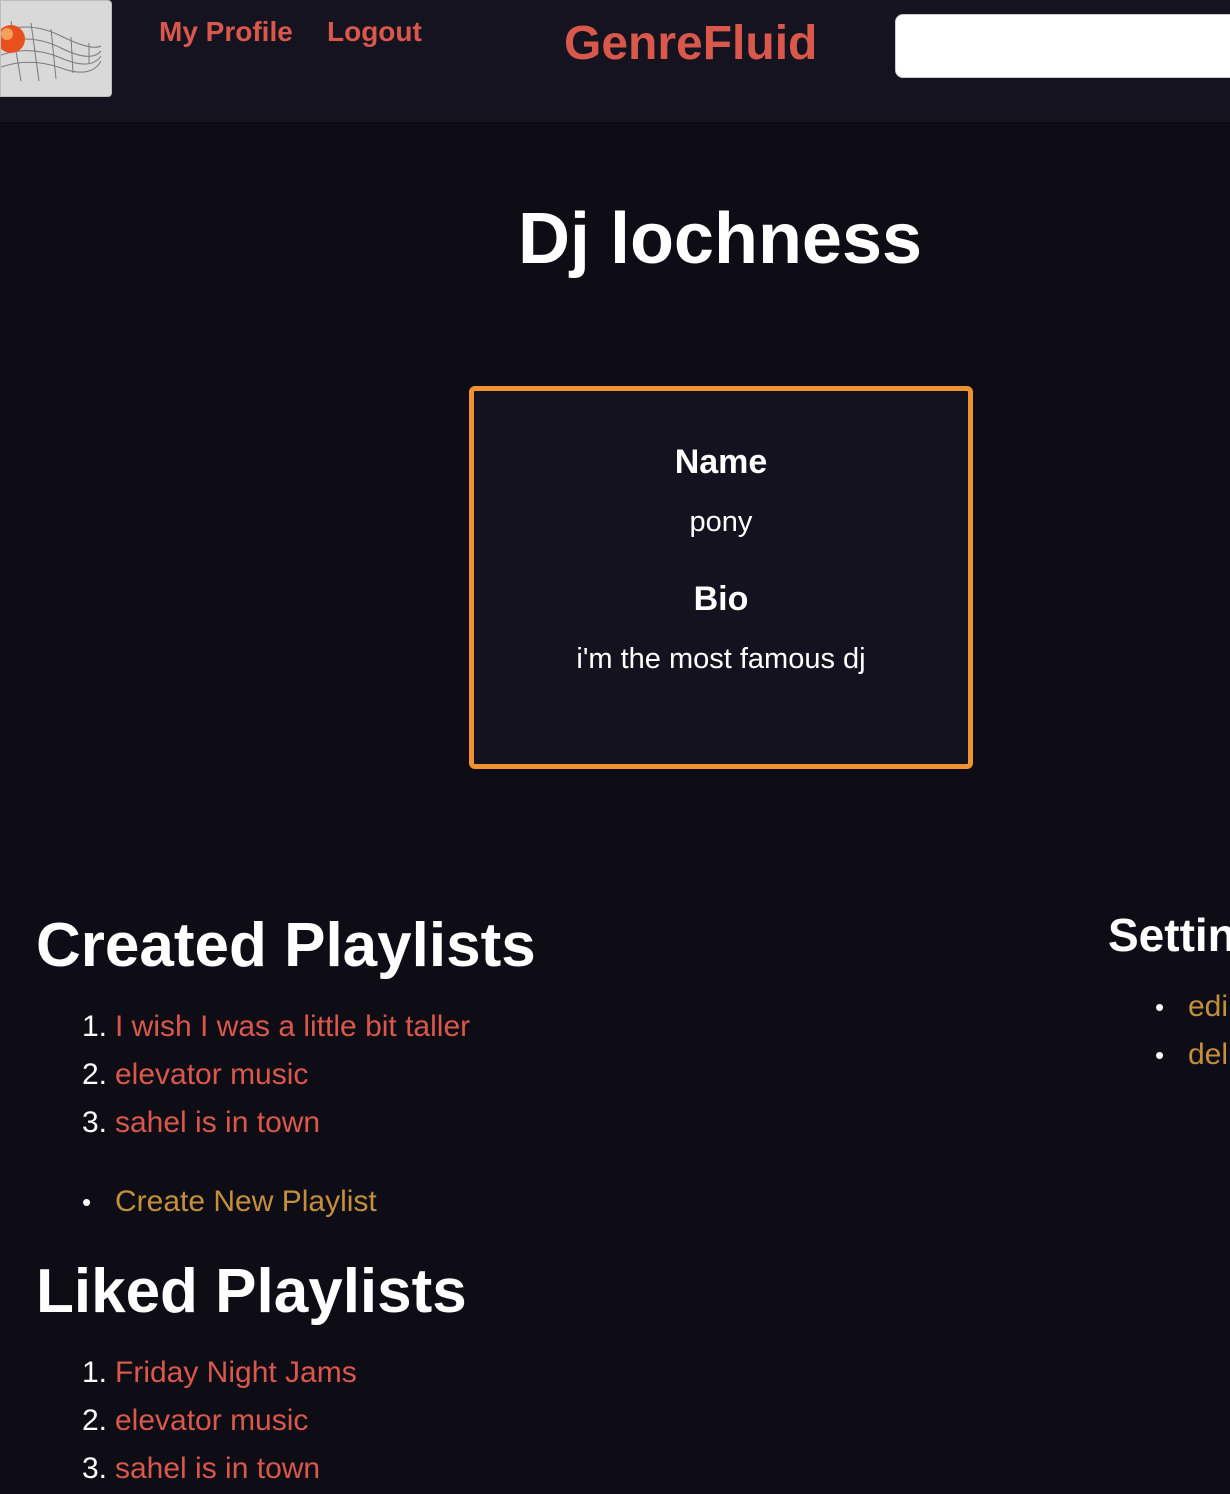  What do you see at coordinates (292, 1026) in the screenshot?
I see `playlist-link: I wish I was a little bit taller` at bounding box center [292, 1026].